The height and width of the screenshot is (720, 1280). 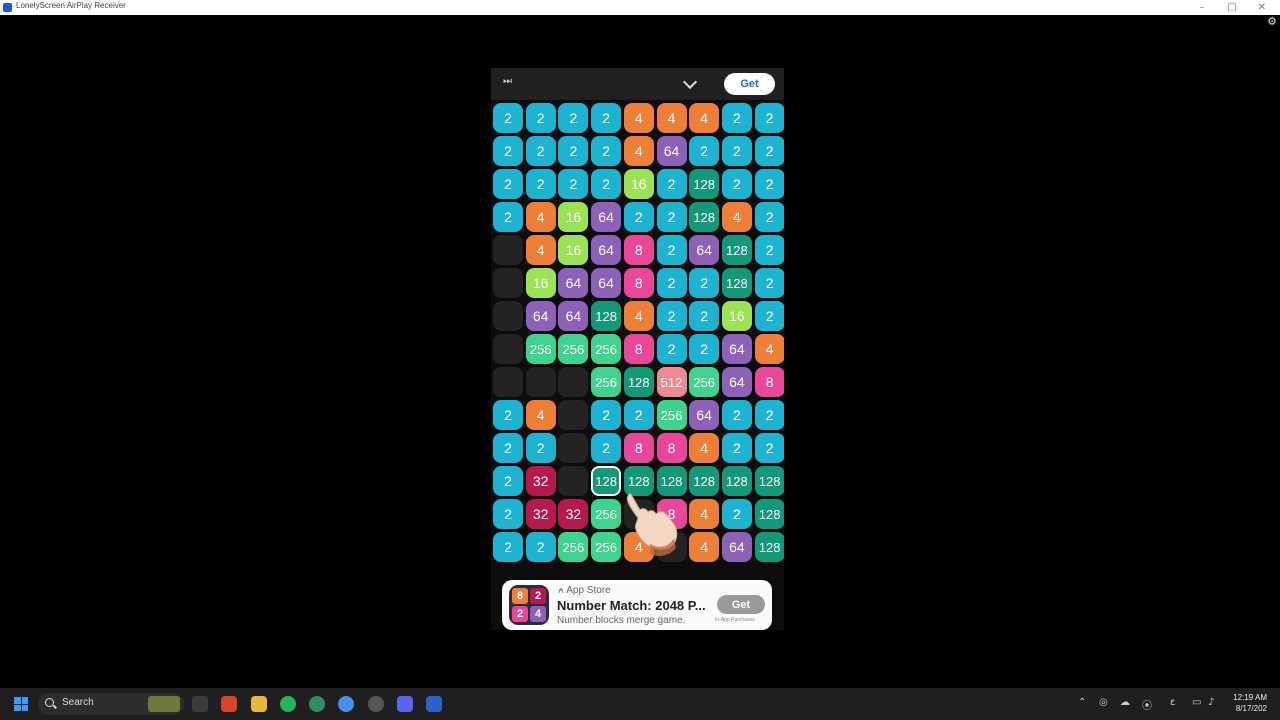 What do you see at coordinates (1172, 702) in the screenshot?
I see `language-icon: ε` at bounding box center [1172, 702].